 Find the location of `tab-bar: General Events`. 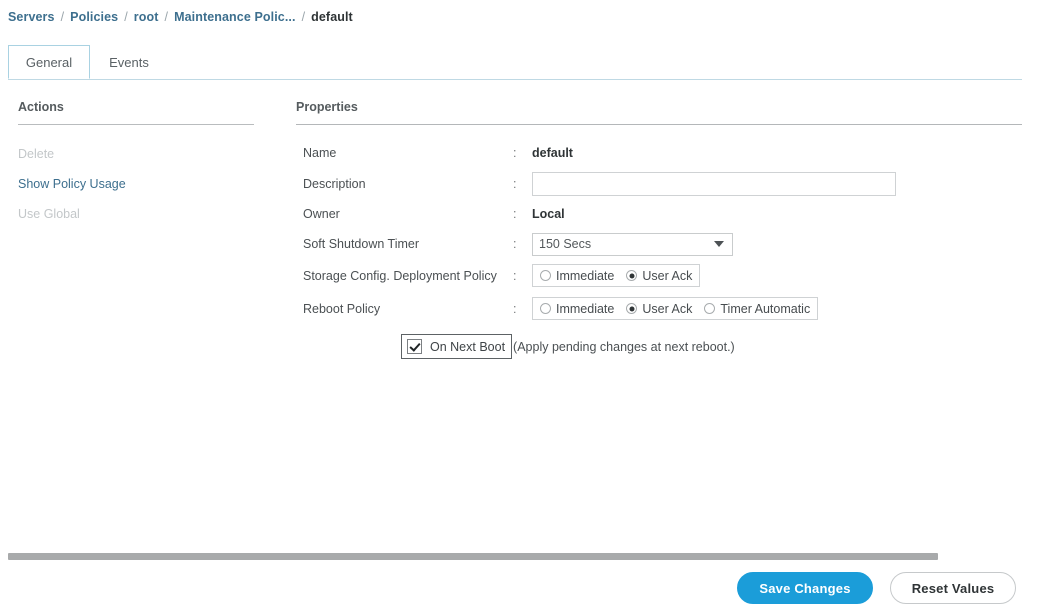

tab-bar: General Events is located at coordinates (520, 62).